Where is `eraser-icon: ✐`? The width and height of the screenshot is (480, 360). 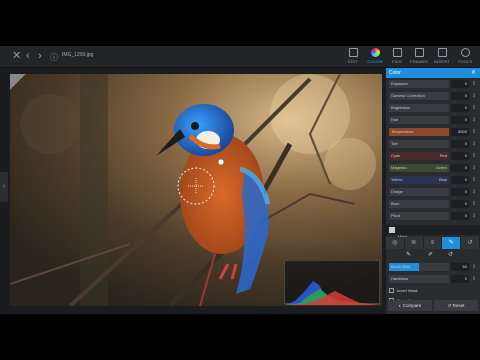 eraser-icon: ✐ is located at coordinates (430, 254).